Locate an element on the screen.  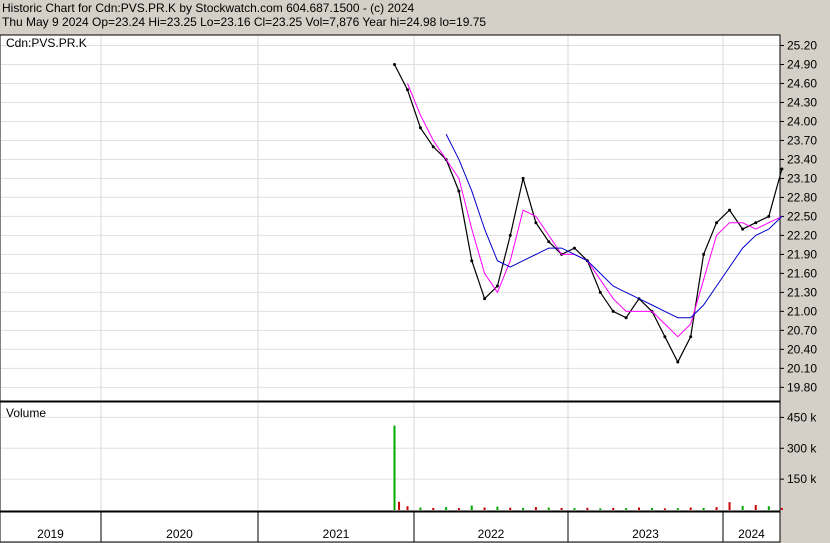
price-tick-label: 24.60 is located at coordinates (802, 83).